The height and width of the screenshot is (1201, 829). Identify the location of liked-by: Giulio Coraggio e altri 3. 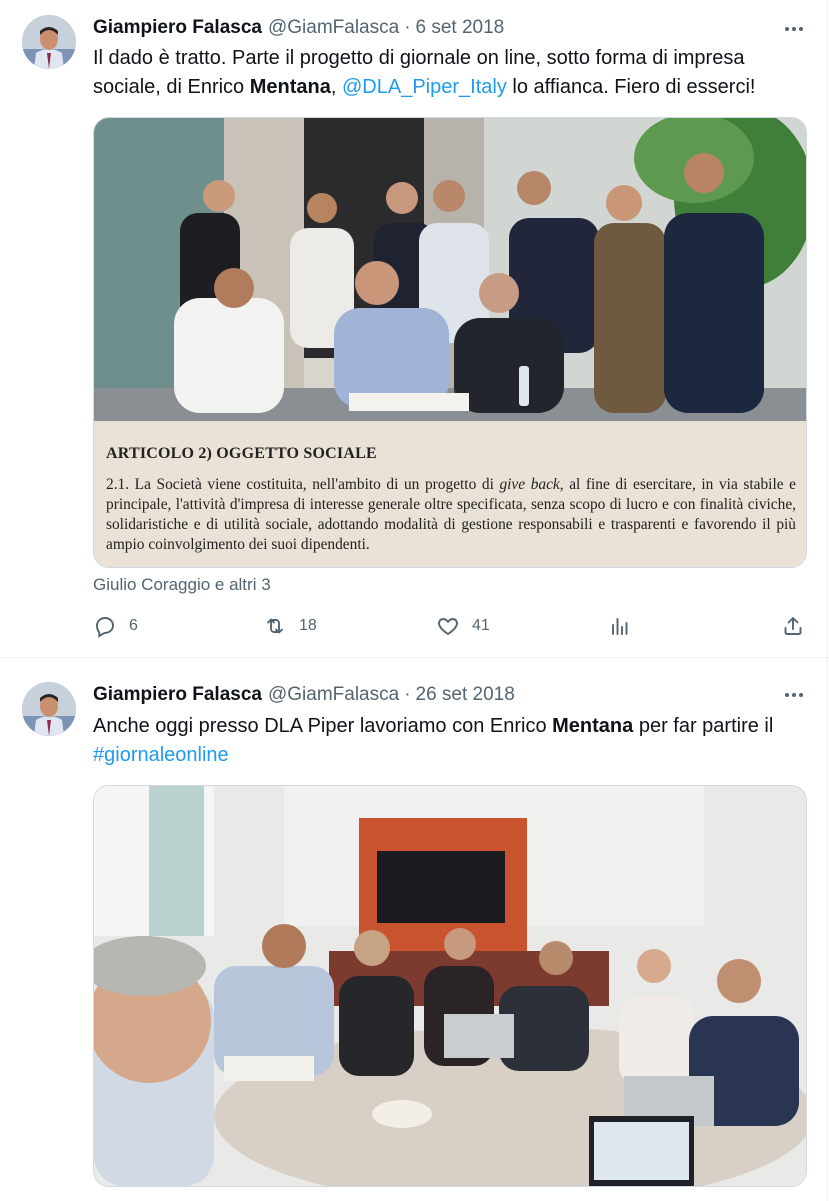
(182, 585).